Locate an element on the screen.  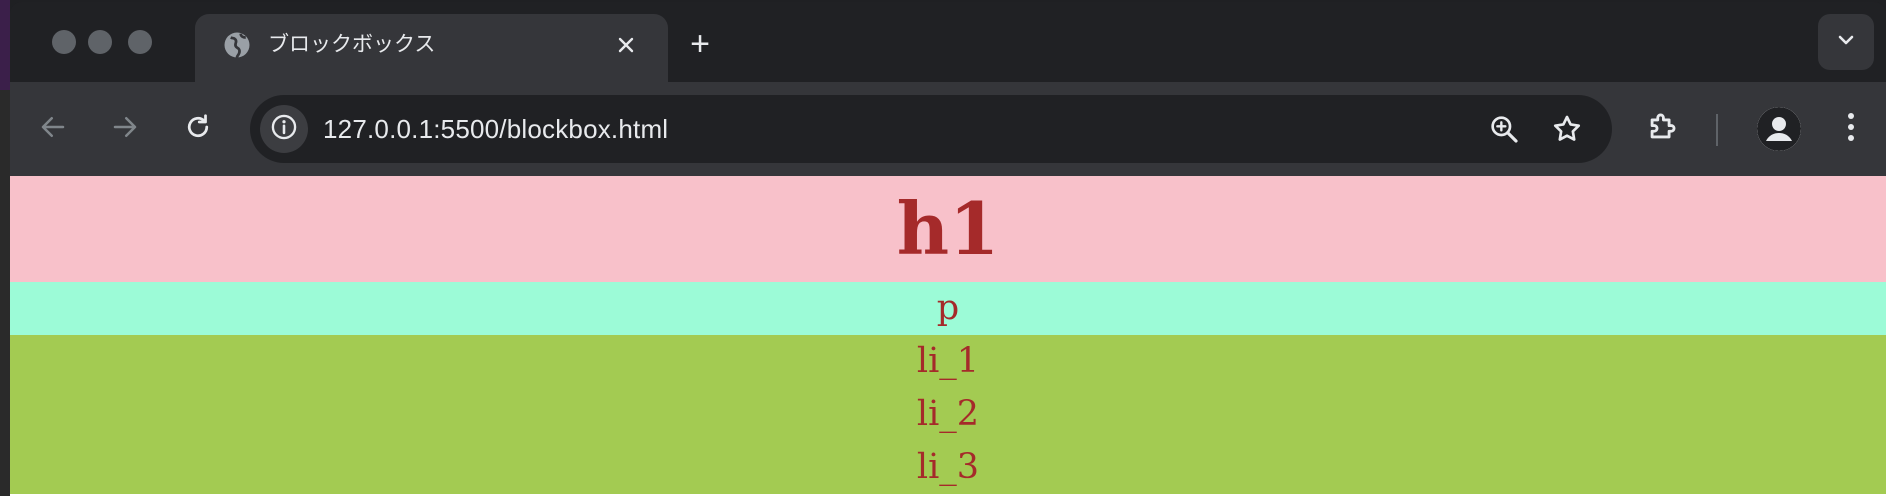
back-button is located at coordinates (53, 129).